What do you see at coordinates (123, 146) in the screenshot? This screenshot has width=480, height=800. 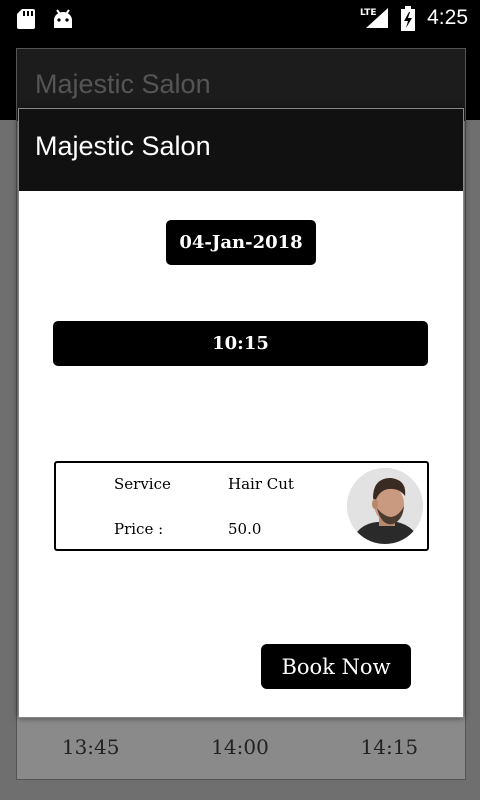 I see `dialog-title: Majestic Salon` at bounding box center [123, 146].